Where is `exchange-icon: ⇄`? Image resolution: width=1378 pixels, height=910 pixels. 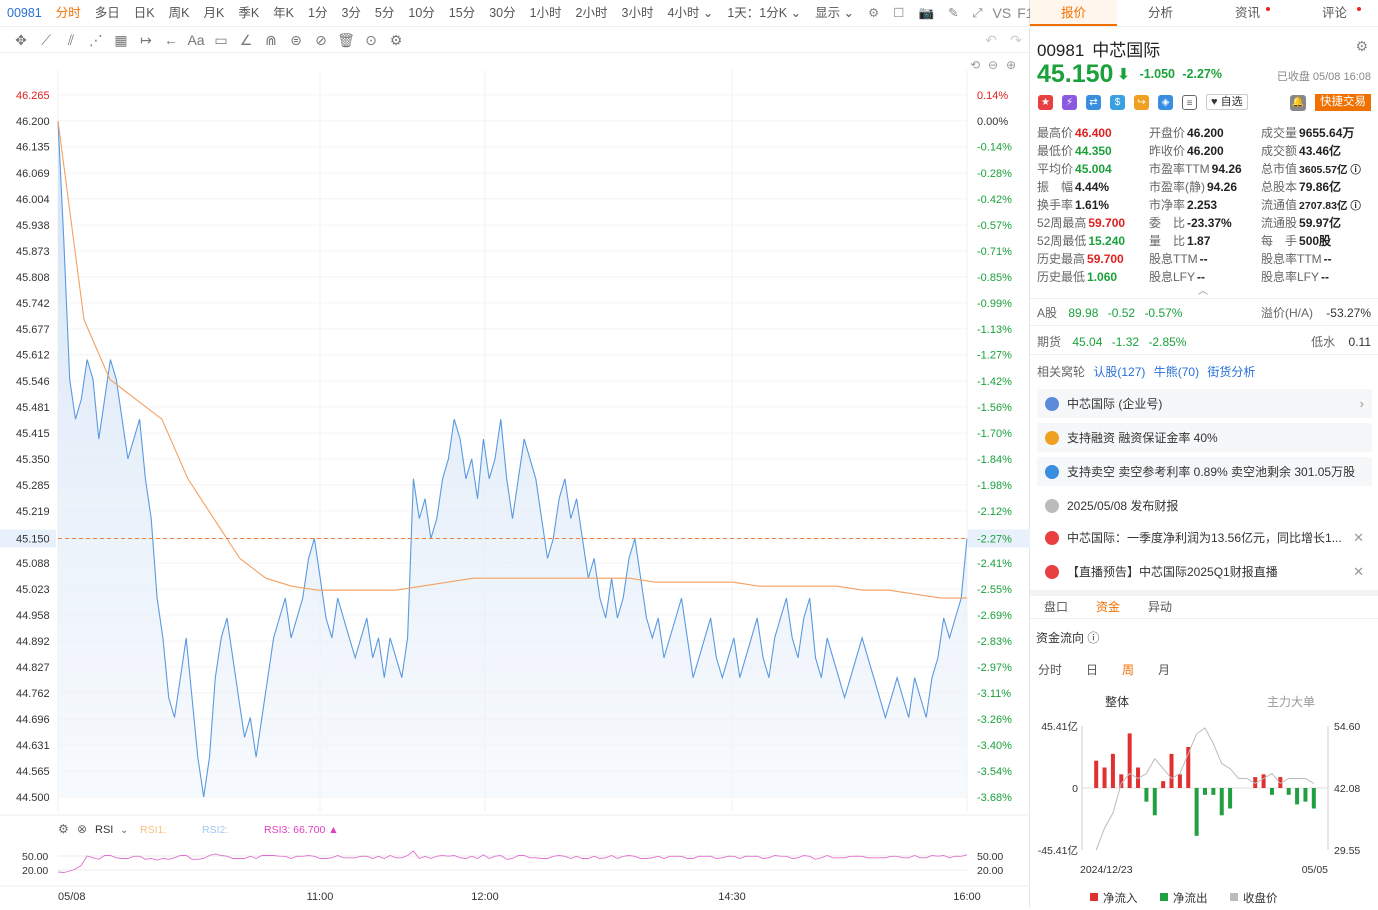
exchange-icon: ⇄ is located at coordinates (1093, 102).